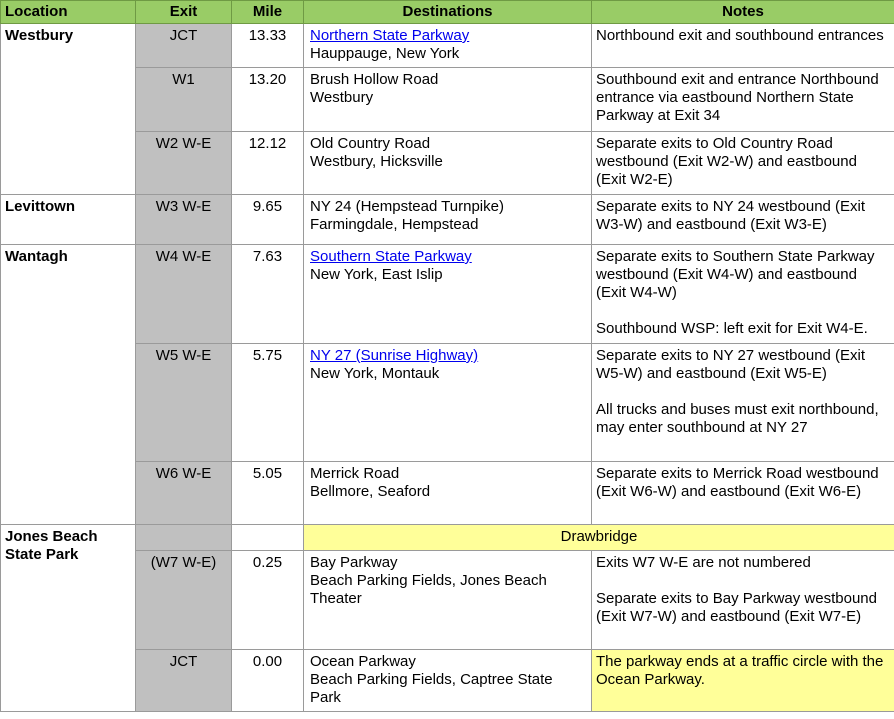 The image size is (894, 719). I want to click on destination-road: Bay Parkway, so click(354, 562).